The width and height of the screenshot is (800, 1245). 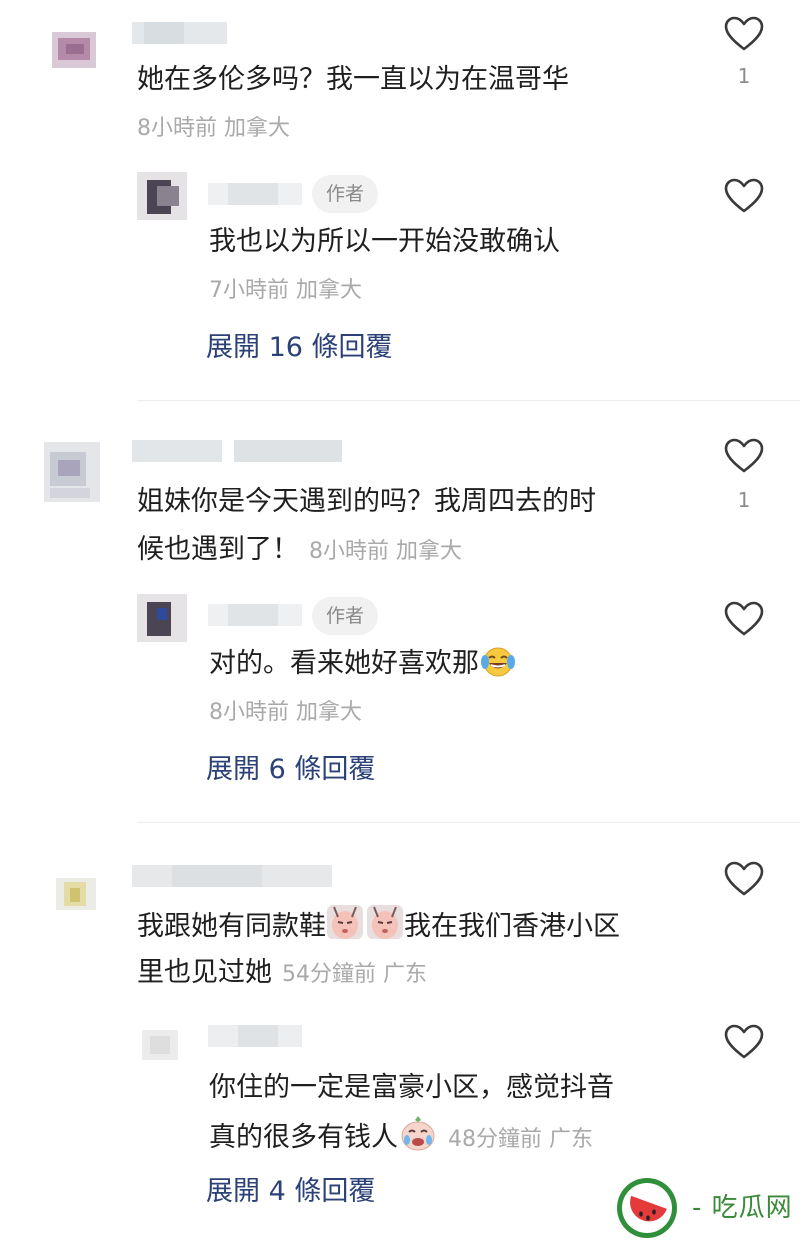 What do you see at coordinates (647, 1208) in the screenshot?
I see `watermelon-icon` at bounding box center [647, 1208].